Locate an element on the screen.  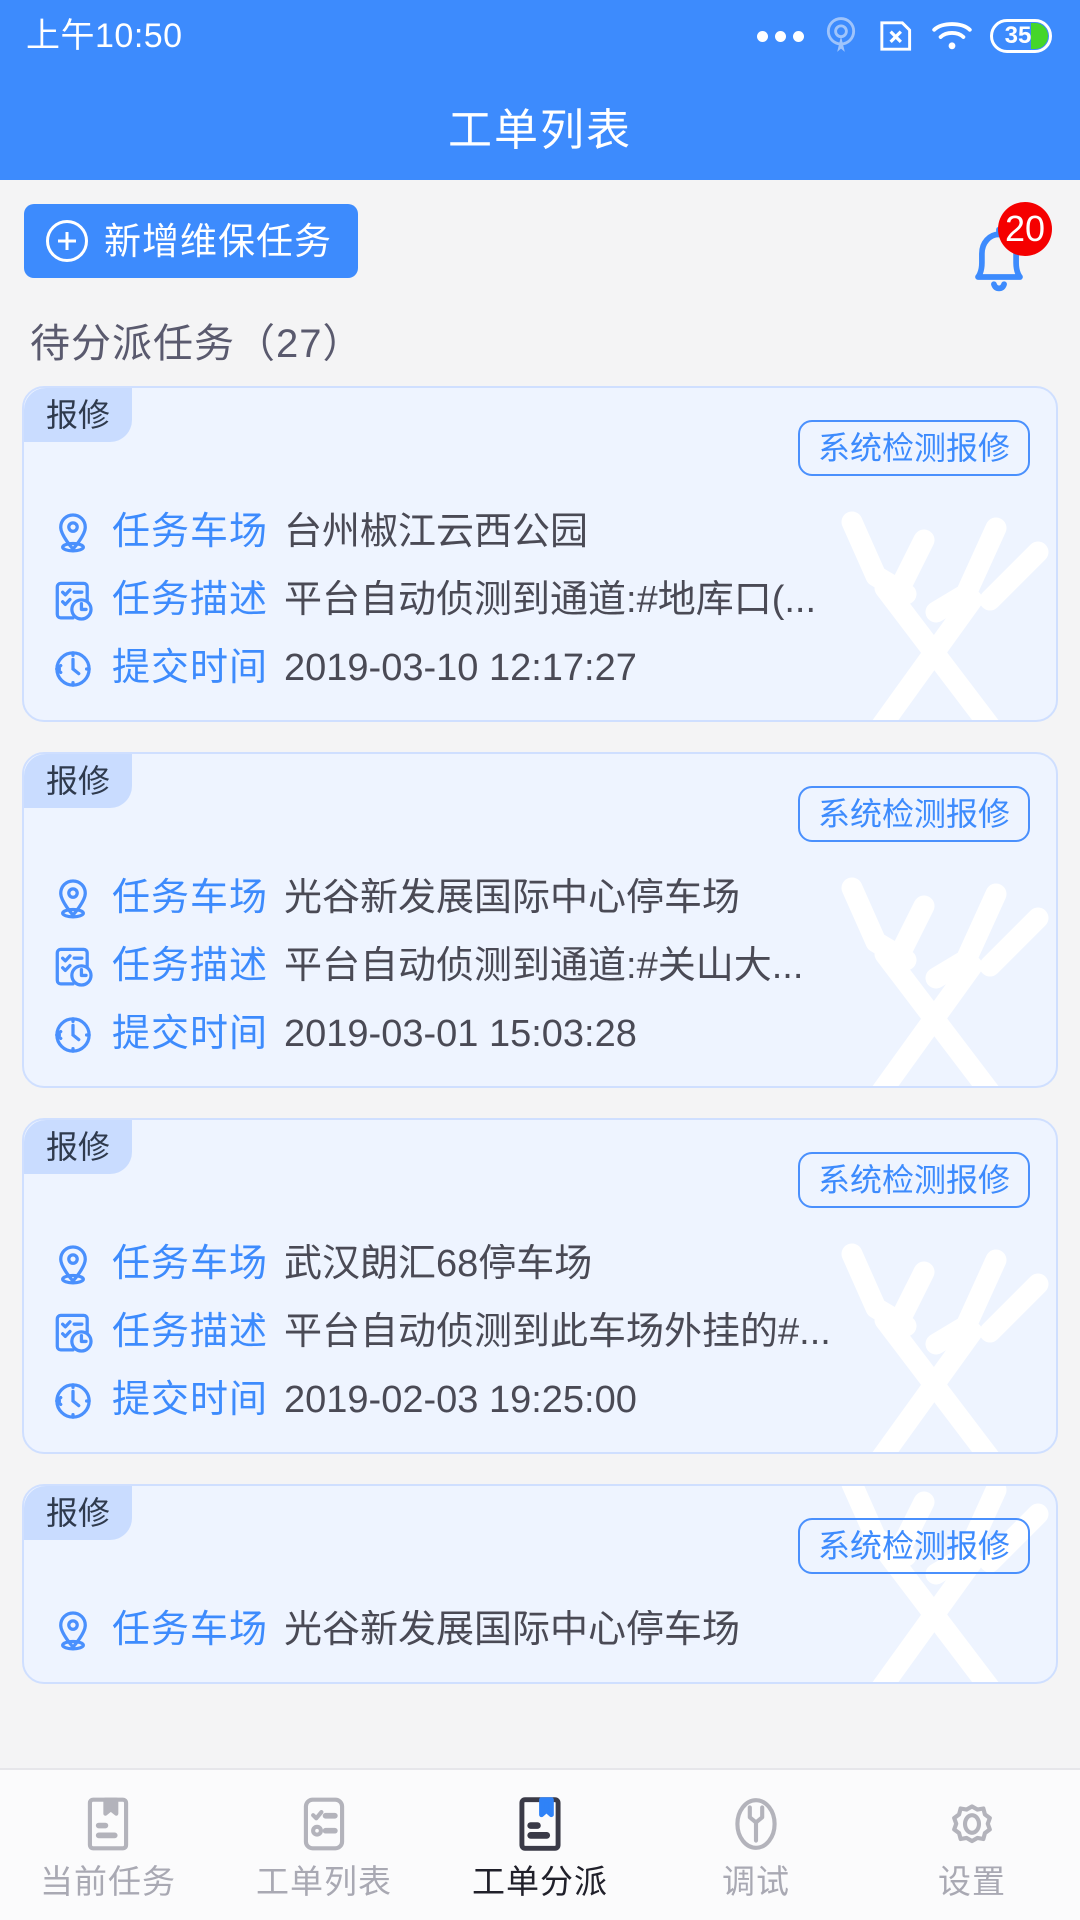
tab-label: 调试 is located at coordinates (756, 1881).